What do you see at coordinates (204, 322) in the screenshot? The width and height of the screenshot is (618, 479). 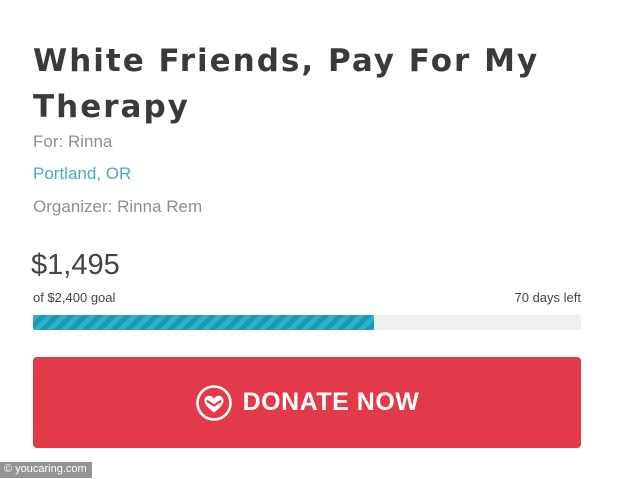 I see `progress-bar-fill` at bounding box center [204, 322].